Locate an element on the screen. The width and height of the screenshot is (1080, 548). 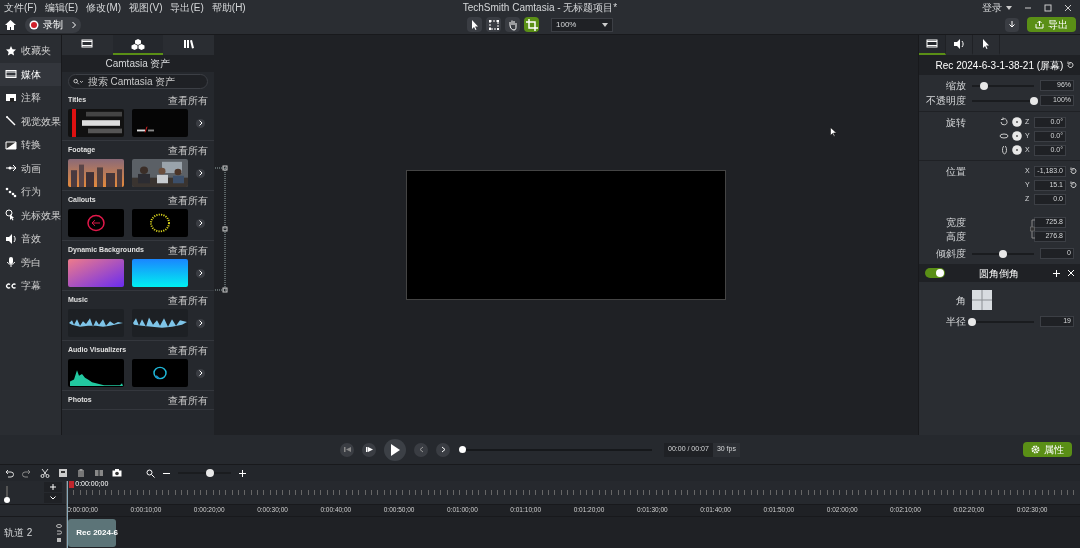
menu-item: 导出(E) is located at coordinates (187, 7).